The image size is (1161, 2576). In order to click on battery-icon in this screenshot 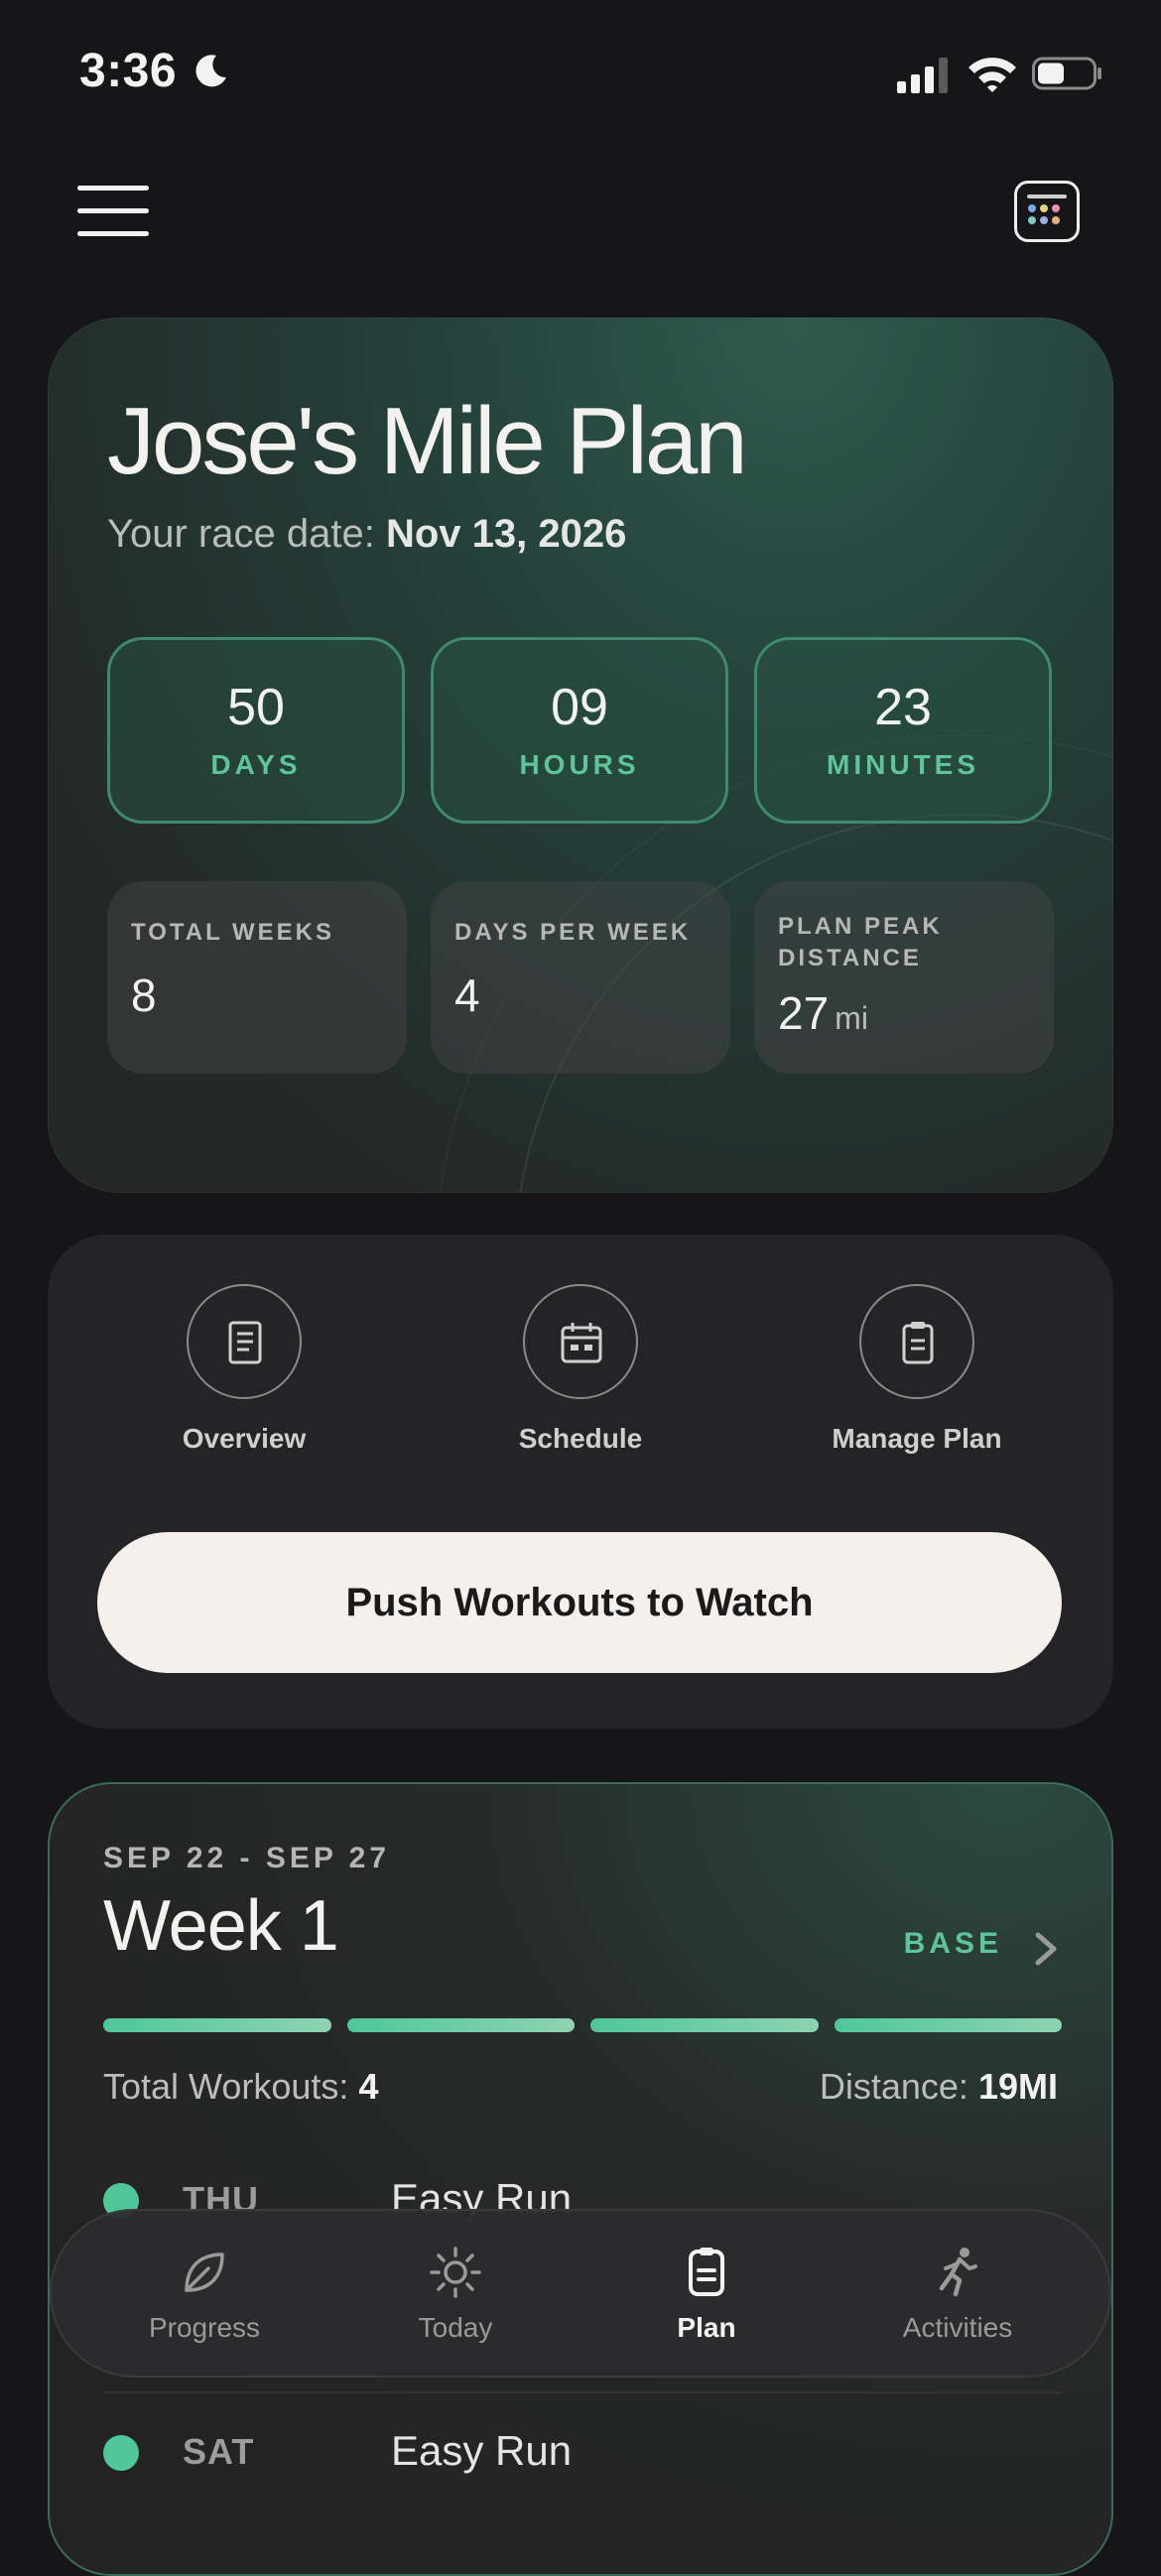, I will do `click(1066, 73)`.